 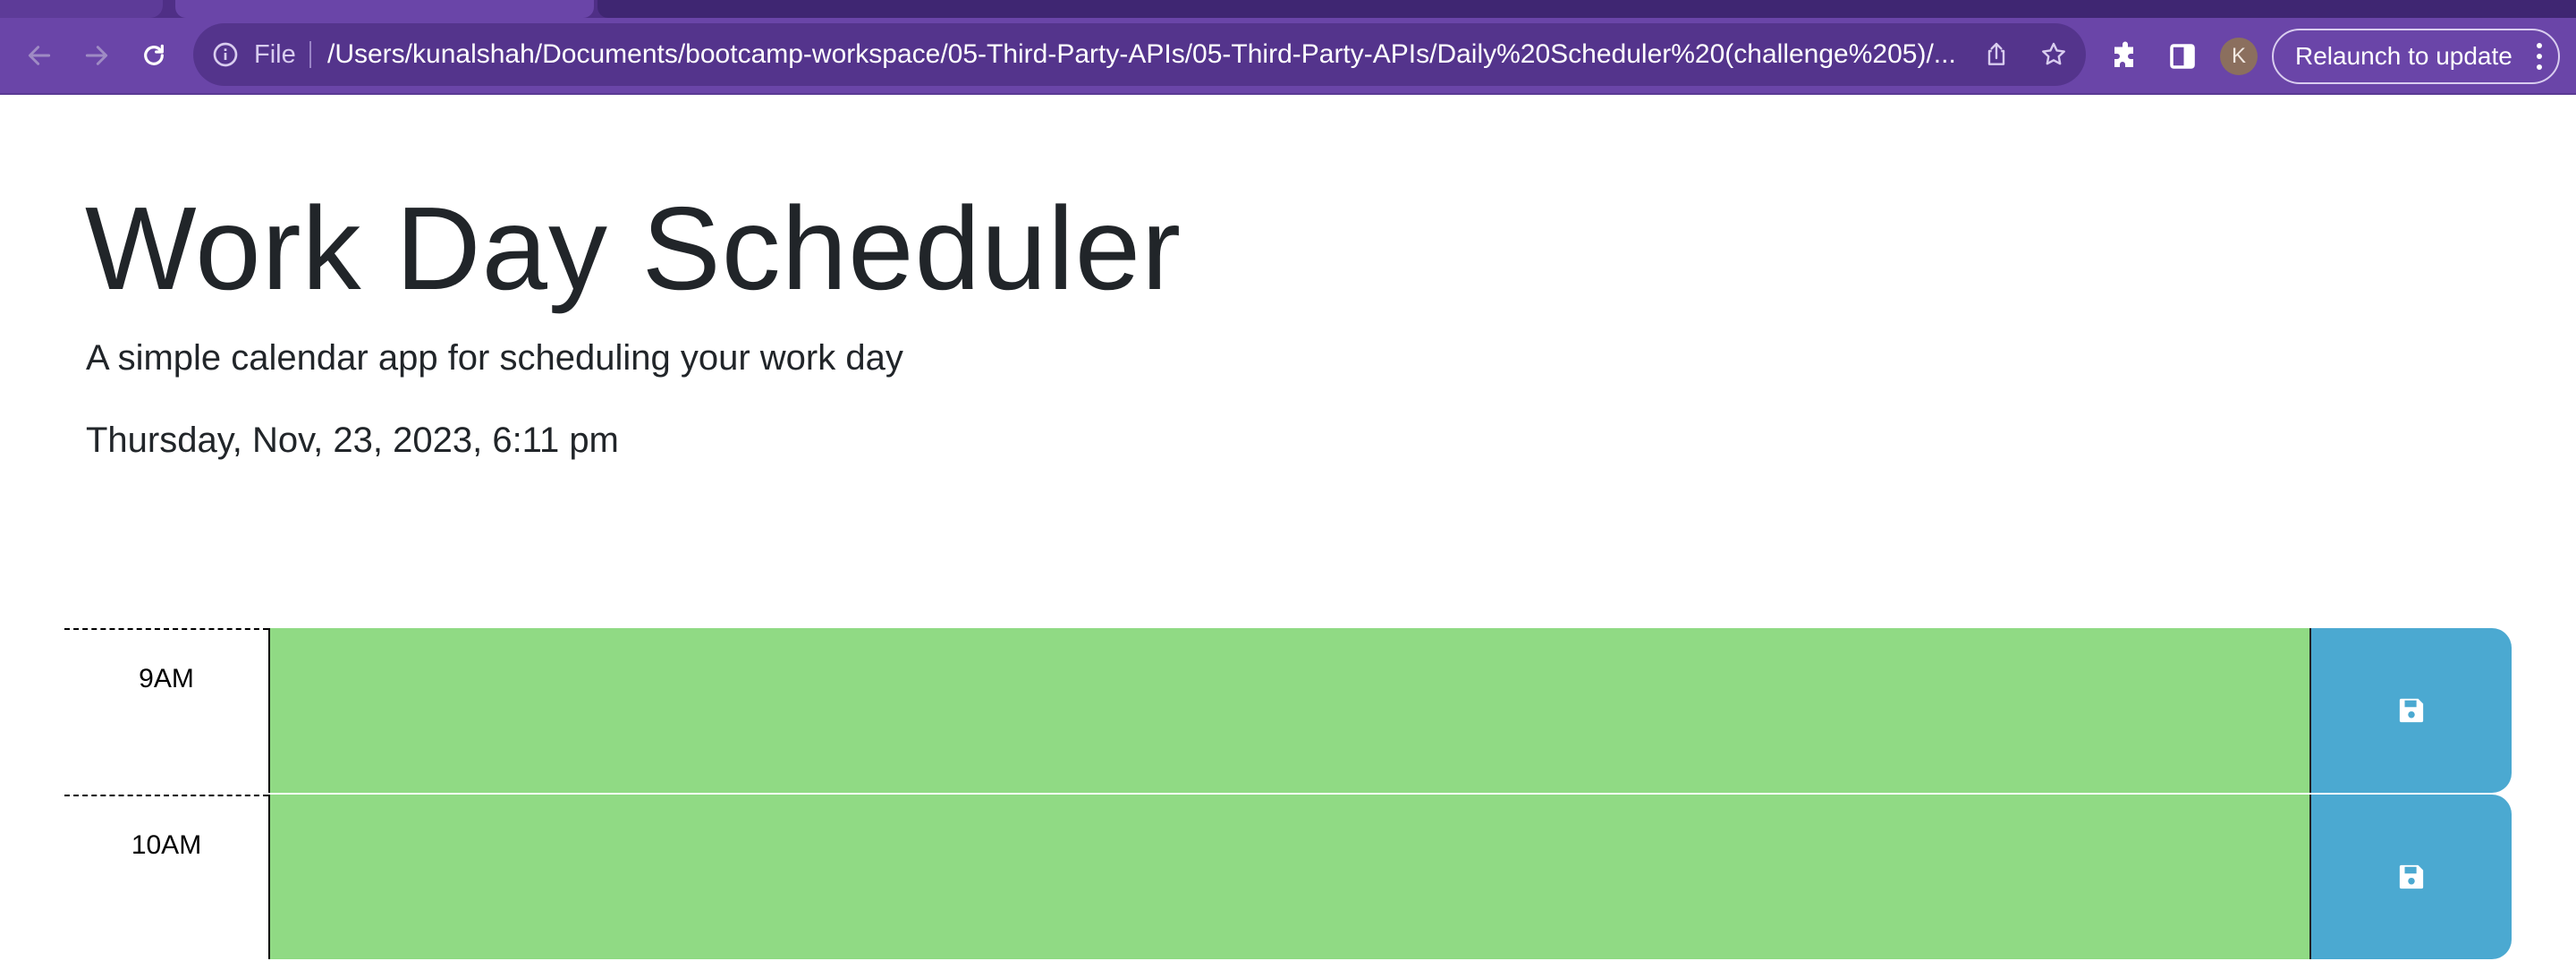 I want to click on share-icon, so click(x=1996, y=54).